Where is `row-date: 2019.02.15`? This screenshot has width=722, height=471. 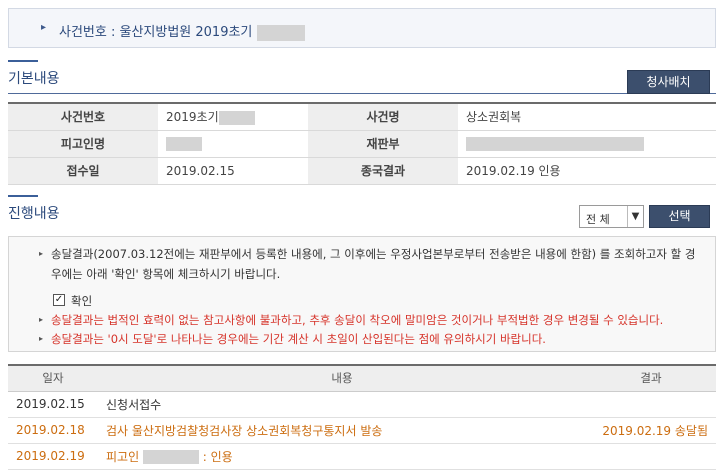 row-date: 2019.02.15 is located at coordinates (53, 404).